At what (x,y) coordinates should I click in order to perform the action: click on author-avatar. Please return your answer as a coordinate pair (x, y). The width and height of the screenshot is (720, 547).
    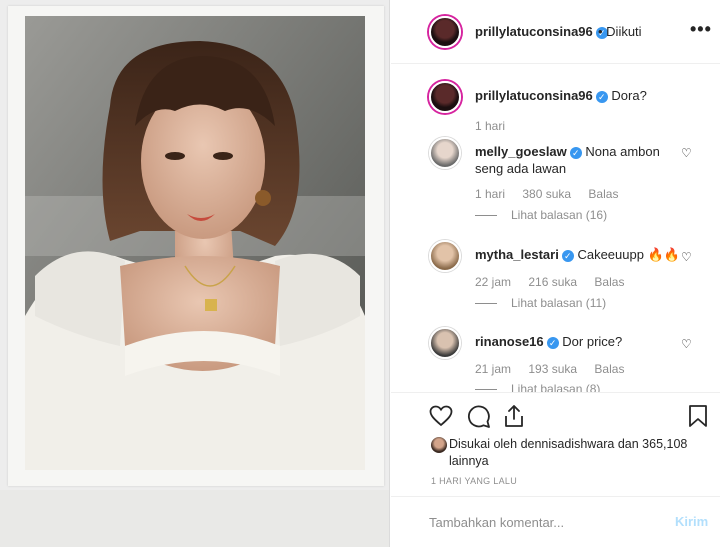
    Looking at the image, I should click on (445, 32).